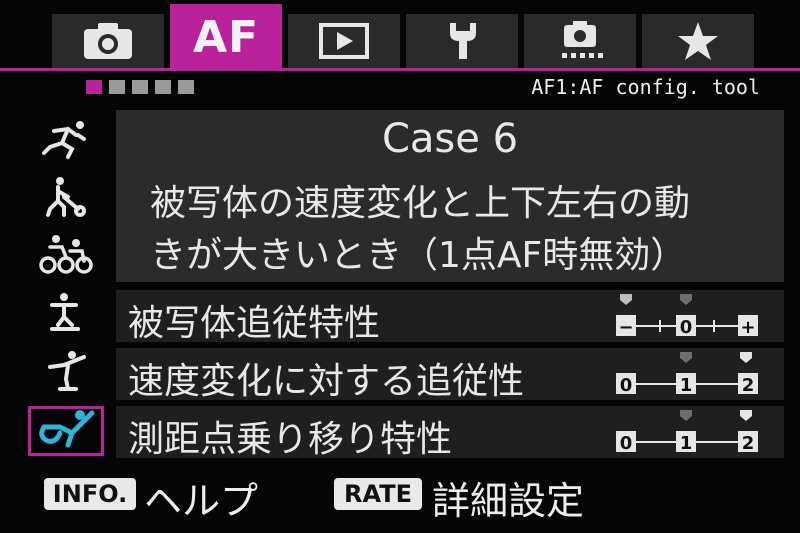 This screenshot has width=800, height=533. Describe the element at coordinates (508, 501) in the screenshot. I see `rate-button-label: 詳細設定` at that location.